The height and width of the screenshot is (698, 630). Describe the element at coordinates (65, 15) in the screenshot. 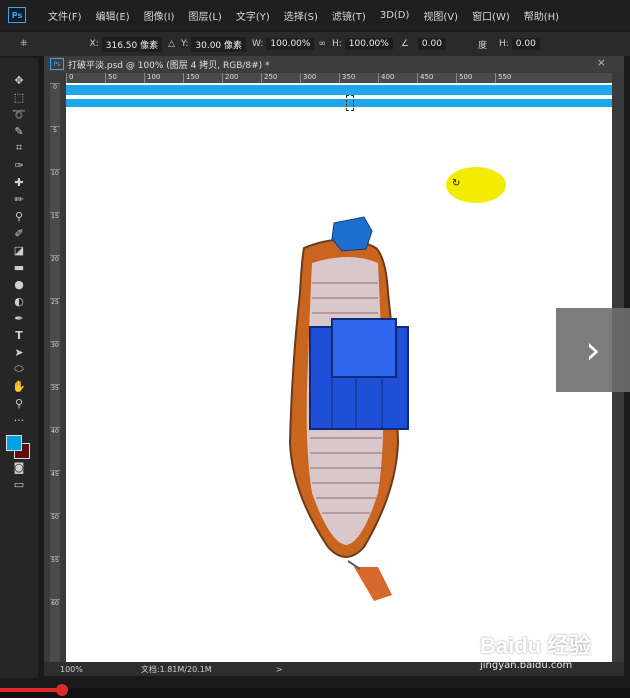

I see `menu-file: 文件(F)` at that location.